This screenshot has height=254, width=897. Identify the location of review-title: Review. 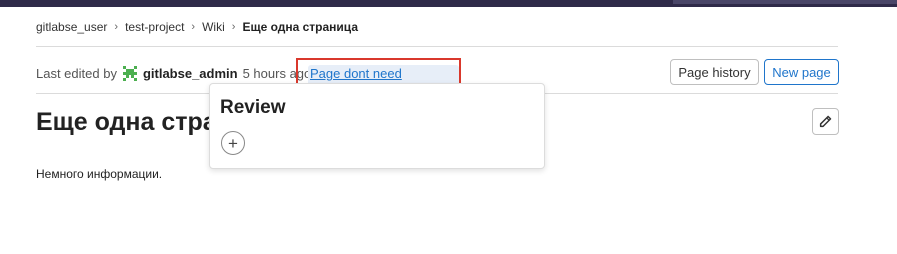
(253, 107).